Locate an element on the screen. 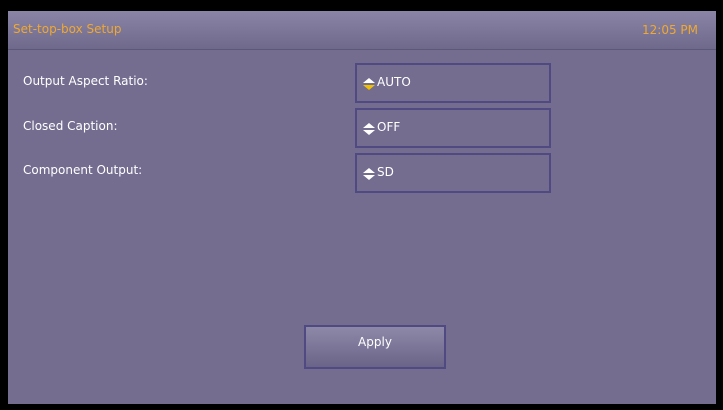 This screenshot has height=410, width=723. aspect-ratio-value: AUTO is located at coordinates (394, 82).